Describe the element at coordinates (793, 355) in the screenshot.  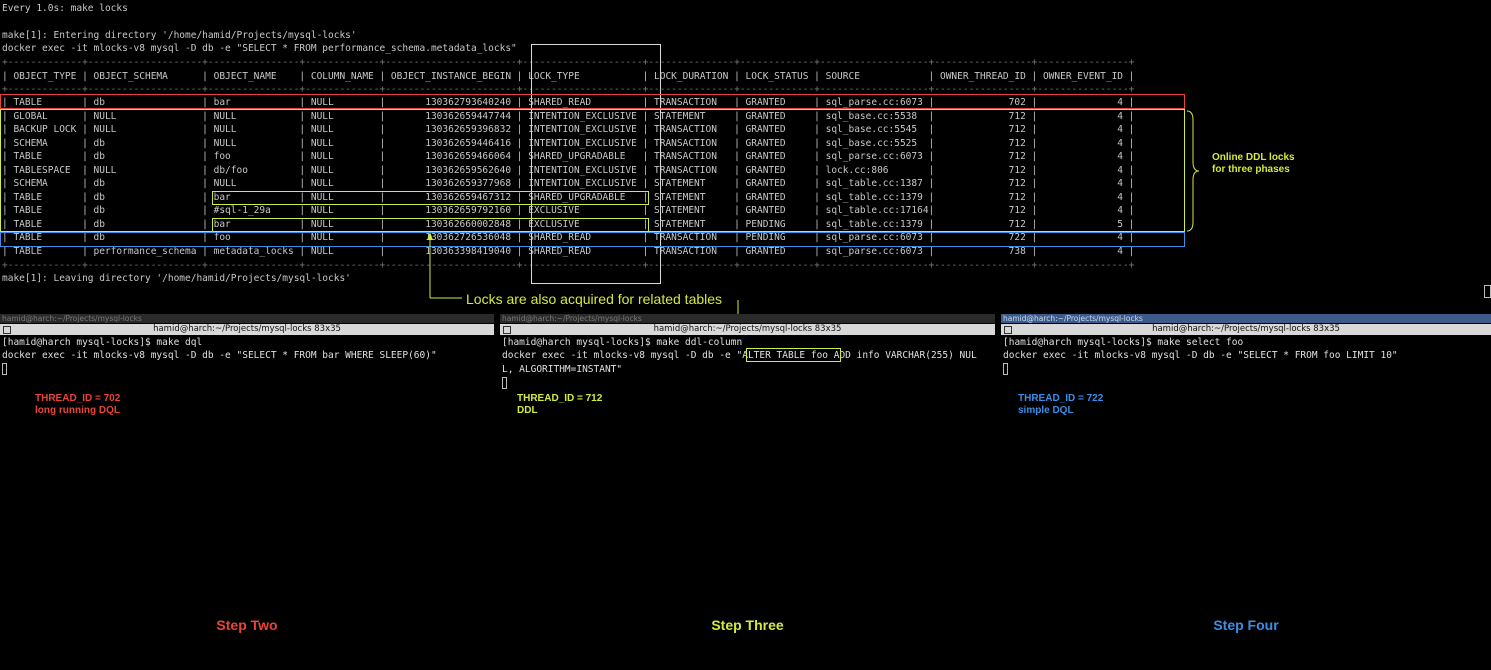
I see `alter-table-highlight-box` at that location.